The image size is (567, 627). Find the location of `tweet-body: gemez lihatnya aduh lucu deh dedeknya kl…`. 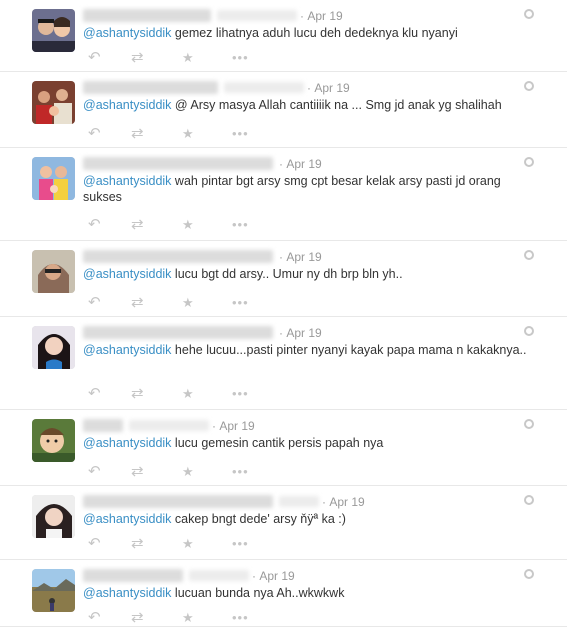

tweet-body: gemez lihatnya aduh lucu deh dedeknya kl… is located at coordinates (314, 33).